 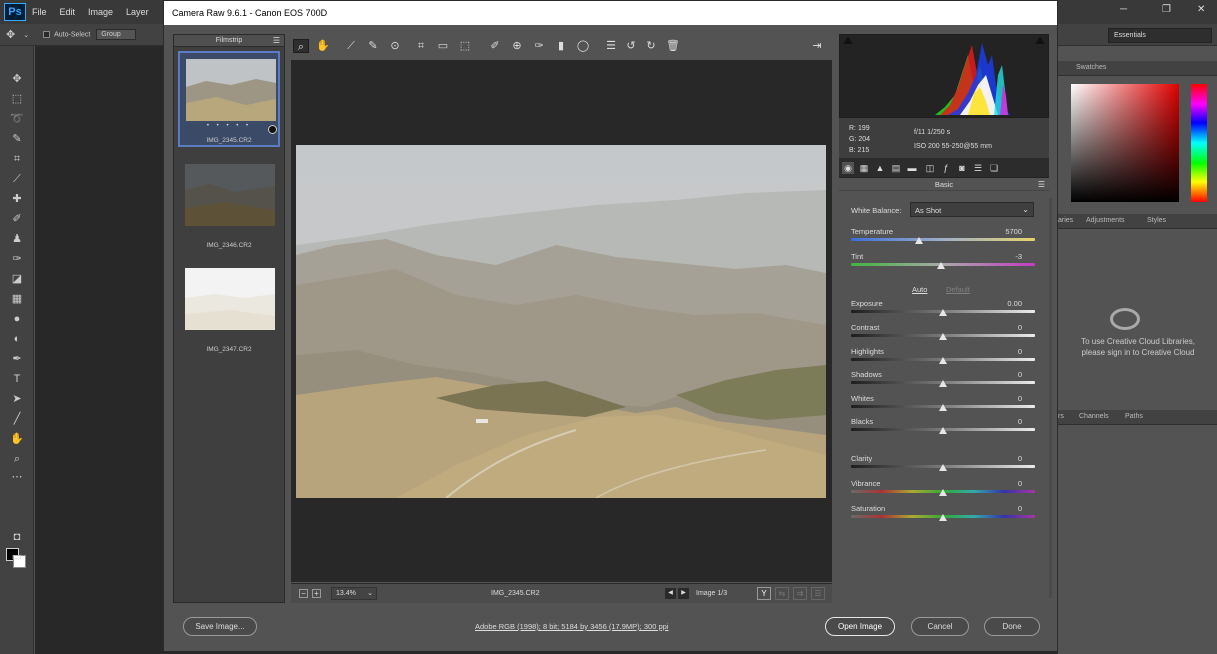 What do you see at coordinates (17, 259) in the screenshot?
I see `history-brush-icon: ✑` at bounding box center [17, 259].